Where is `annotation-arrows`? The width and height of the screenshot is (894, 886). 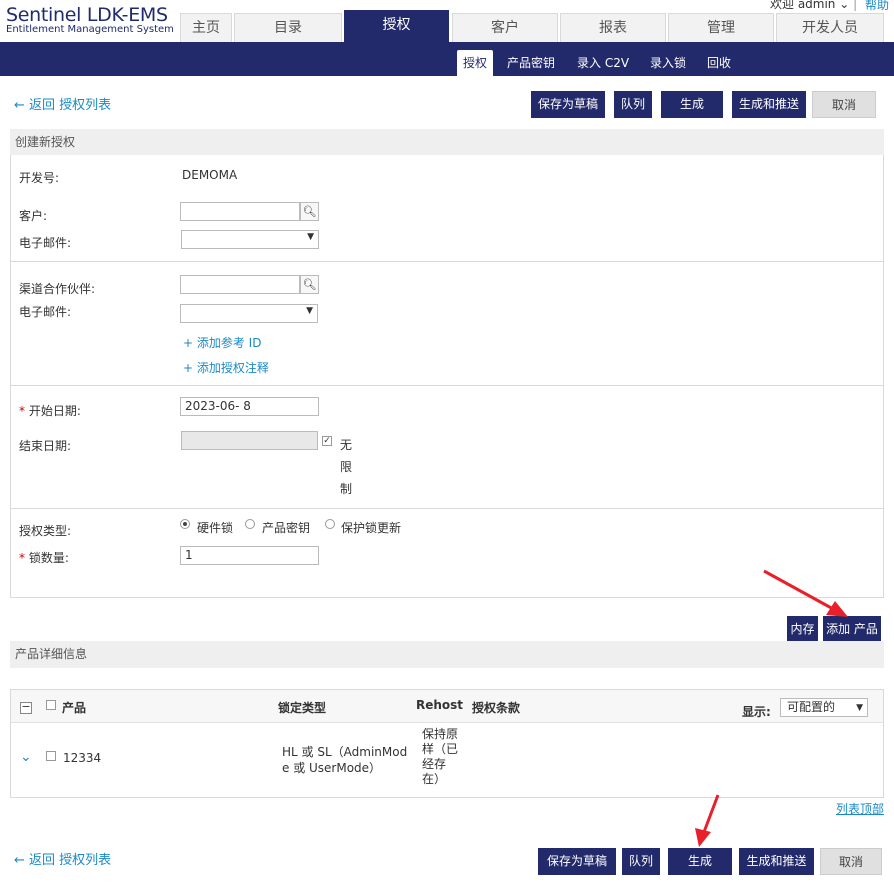
annotation-arrows is located at coordinates (771, 708).